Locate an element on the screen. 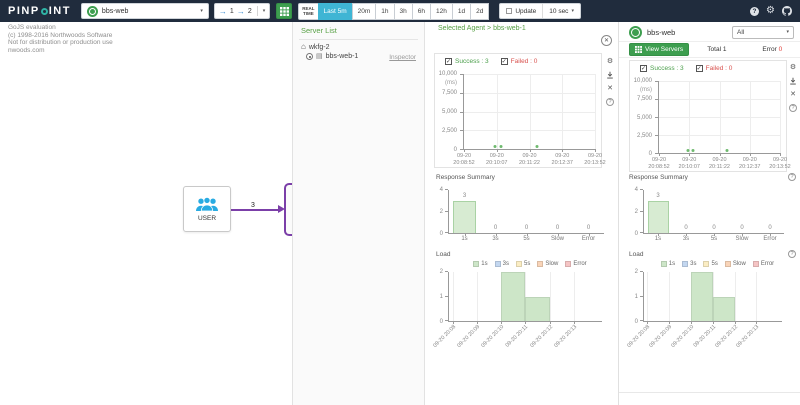 The width and height of the screenshot is (800, 405). agent-name: bbs-web-1 is located at coordinates (342, 56).